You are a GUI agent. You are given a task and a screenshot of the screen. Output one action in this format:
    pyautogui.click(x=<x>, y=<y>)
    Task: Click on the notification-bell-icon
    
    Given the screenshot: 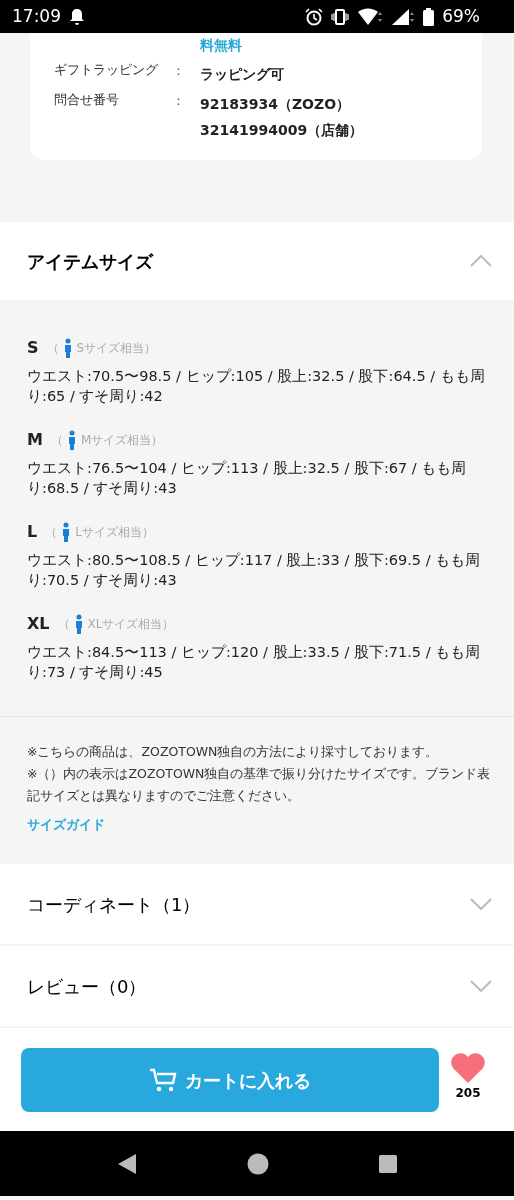 What is the action you would take?
    pyautogui.click(x=77, y=16)
    